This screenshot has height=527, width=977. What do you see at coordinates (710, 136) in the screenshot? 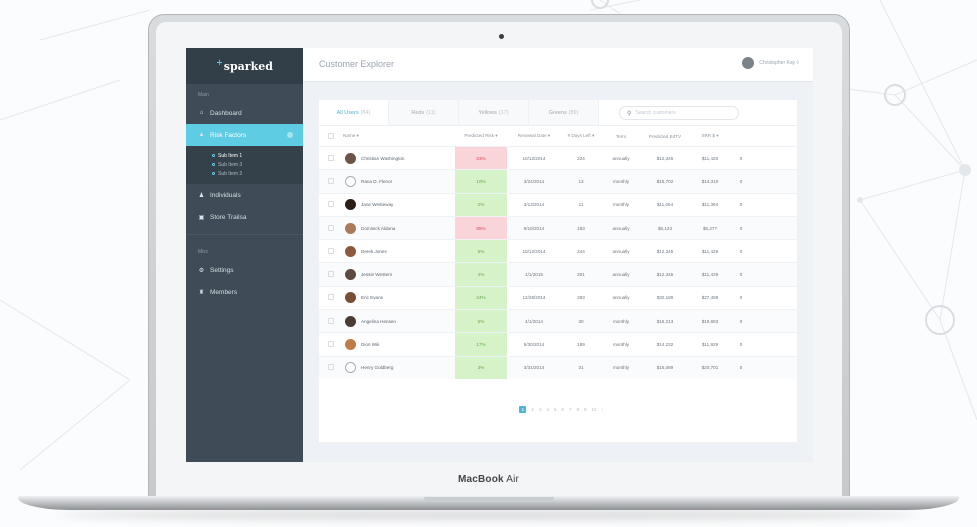
I see `col-srr: SRR $ ▾` at bounding box center [710, 136].